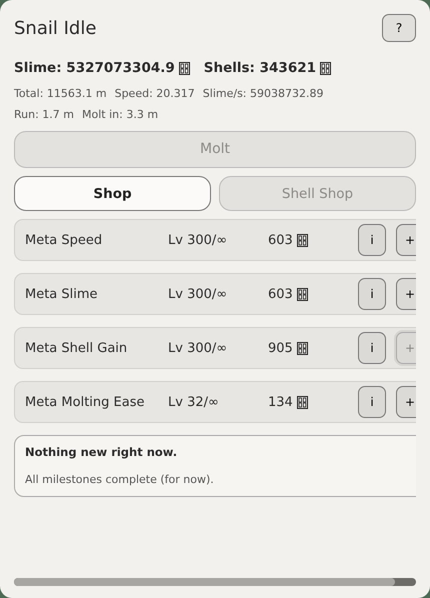 The image size is (430, 598). What do you see at coordinates (94, 68) in the screenshot?
I see `currency-label: Slime: 5327073304.9` at bounding box center [94, 68].